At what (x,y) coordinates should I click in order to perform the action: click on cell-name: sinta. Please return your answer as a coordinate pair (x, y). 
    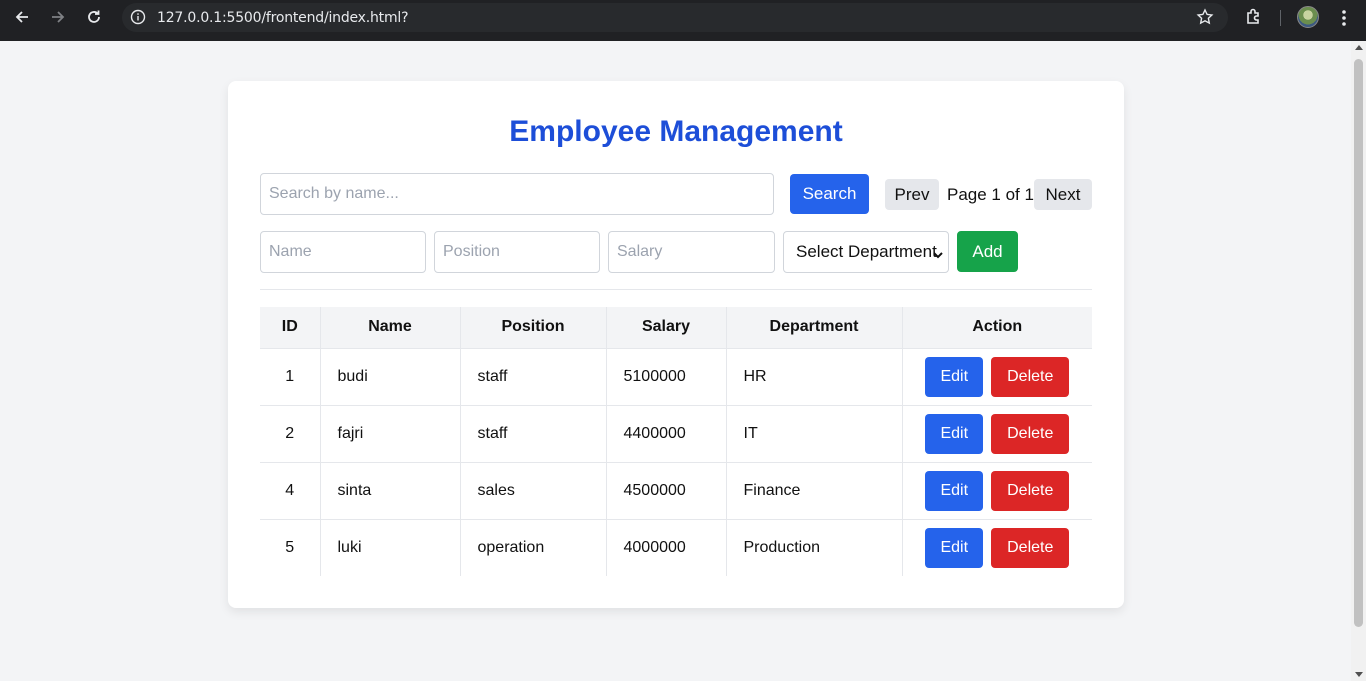
    Looking at the image, I should click on (390, 490).